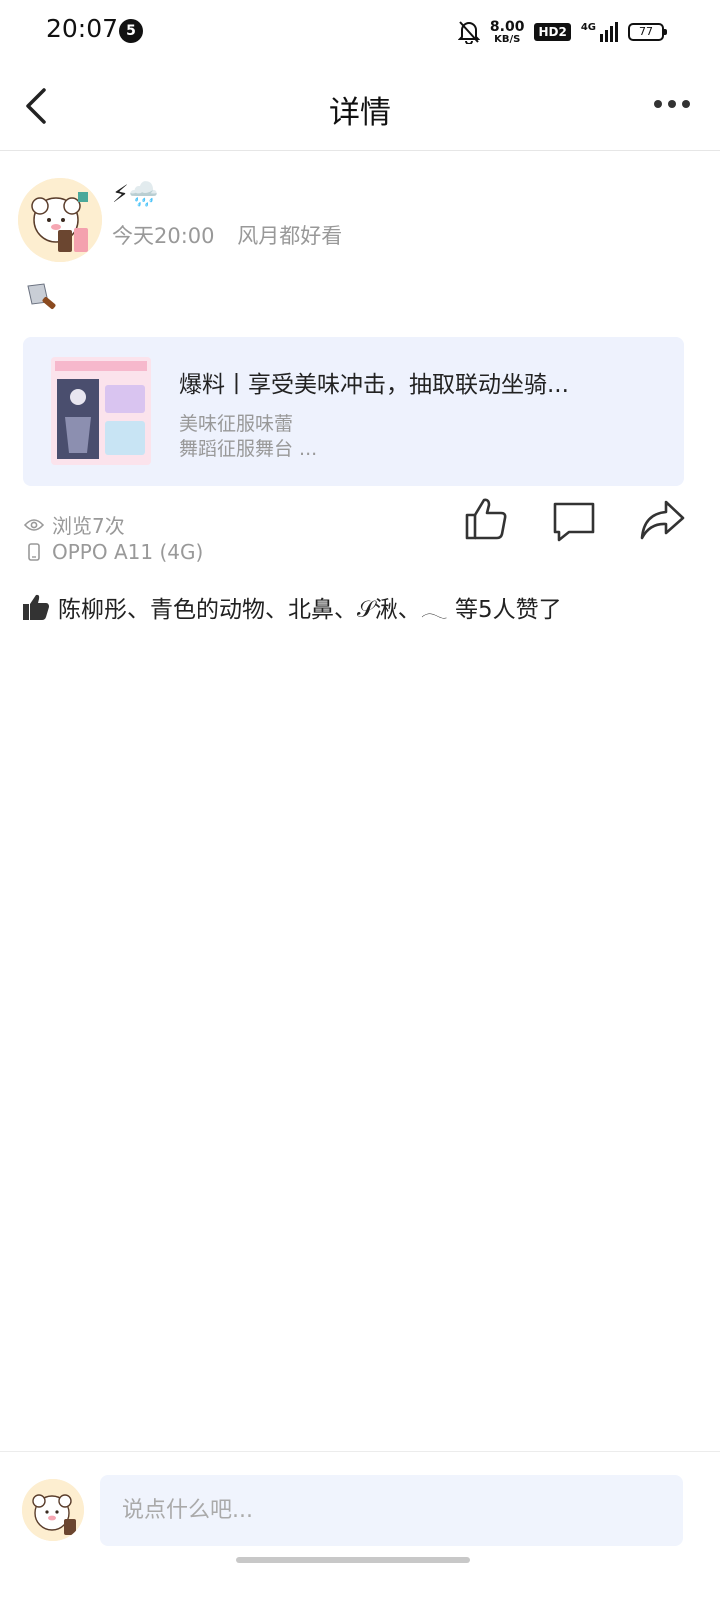  Describe the element at coordinates (672, 104) in the screenshot. I see `more-options-icon` at that location.